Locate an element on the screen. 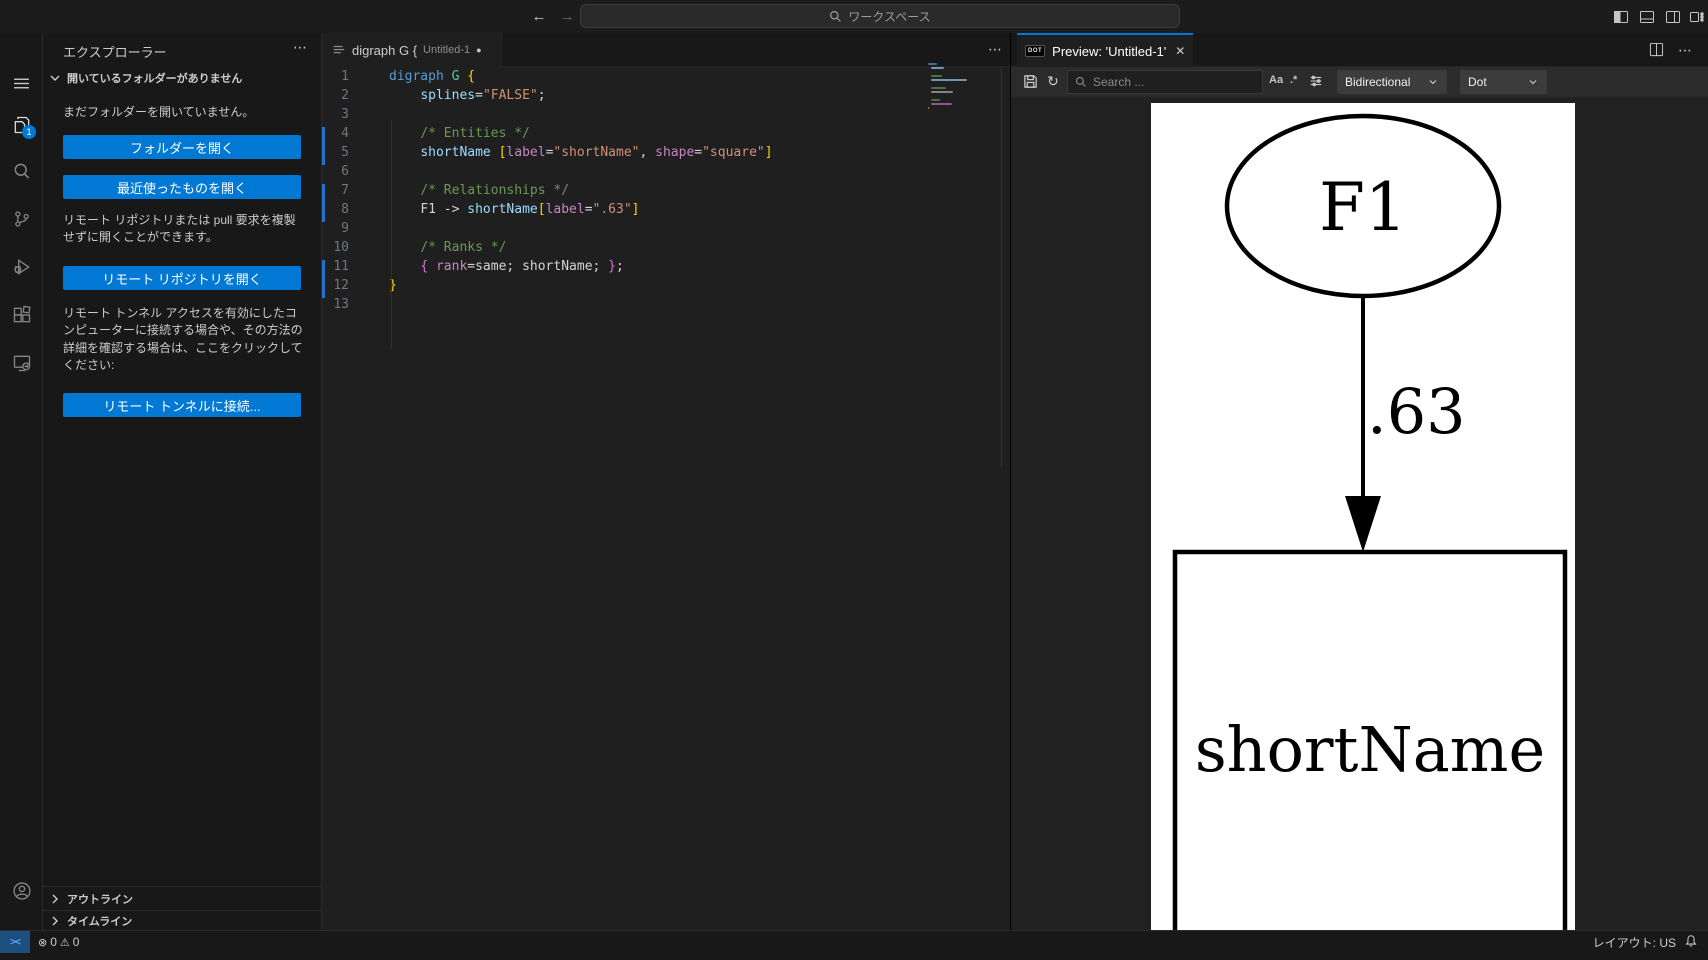 Image resolution: width=1708 pixels, height=960 pixels. open-folder-button: フォルダーを開く is located at coordinates (182, 147).